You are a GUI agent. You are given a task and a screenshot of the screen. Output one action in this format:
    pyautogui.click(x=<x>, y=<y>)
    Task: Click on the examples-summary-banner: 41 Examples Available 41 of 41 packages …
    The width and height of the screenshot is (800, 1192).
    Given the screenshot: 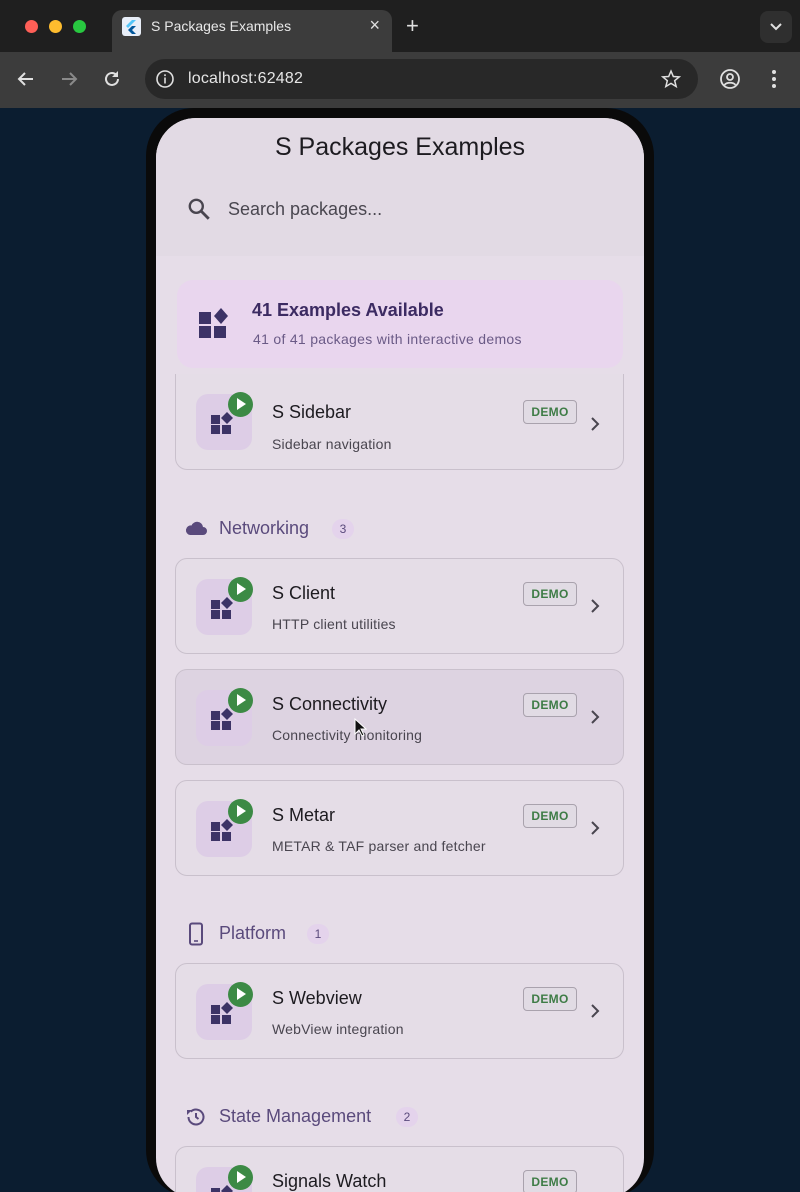 What is the action you would take?
    pyautogui.click(x=400, y=324)
    